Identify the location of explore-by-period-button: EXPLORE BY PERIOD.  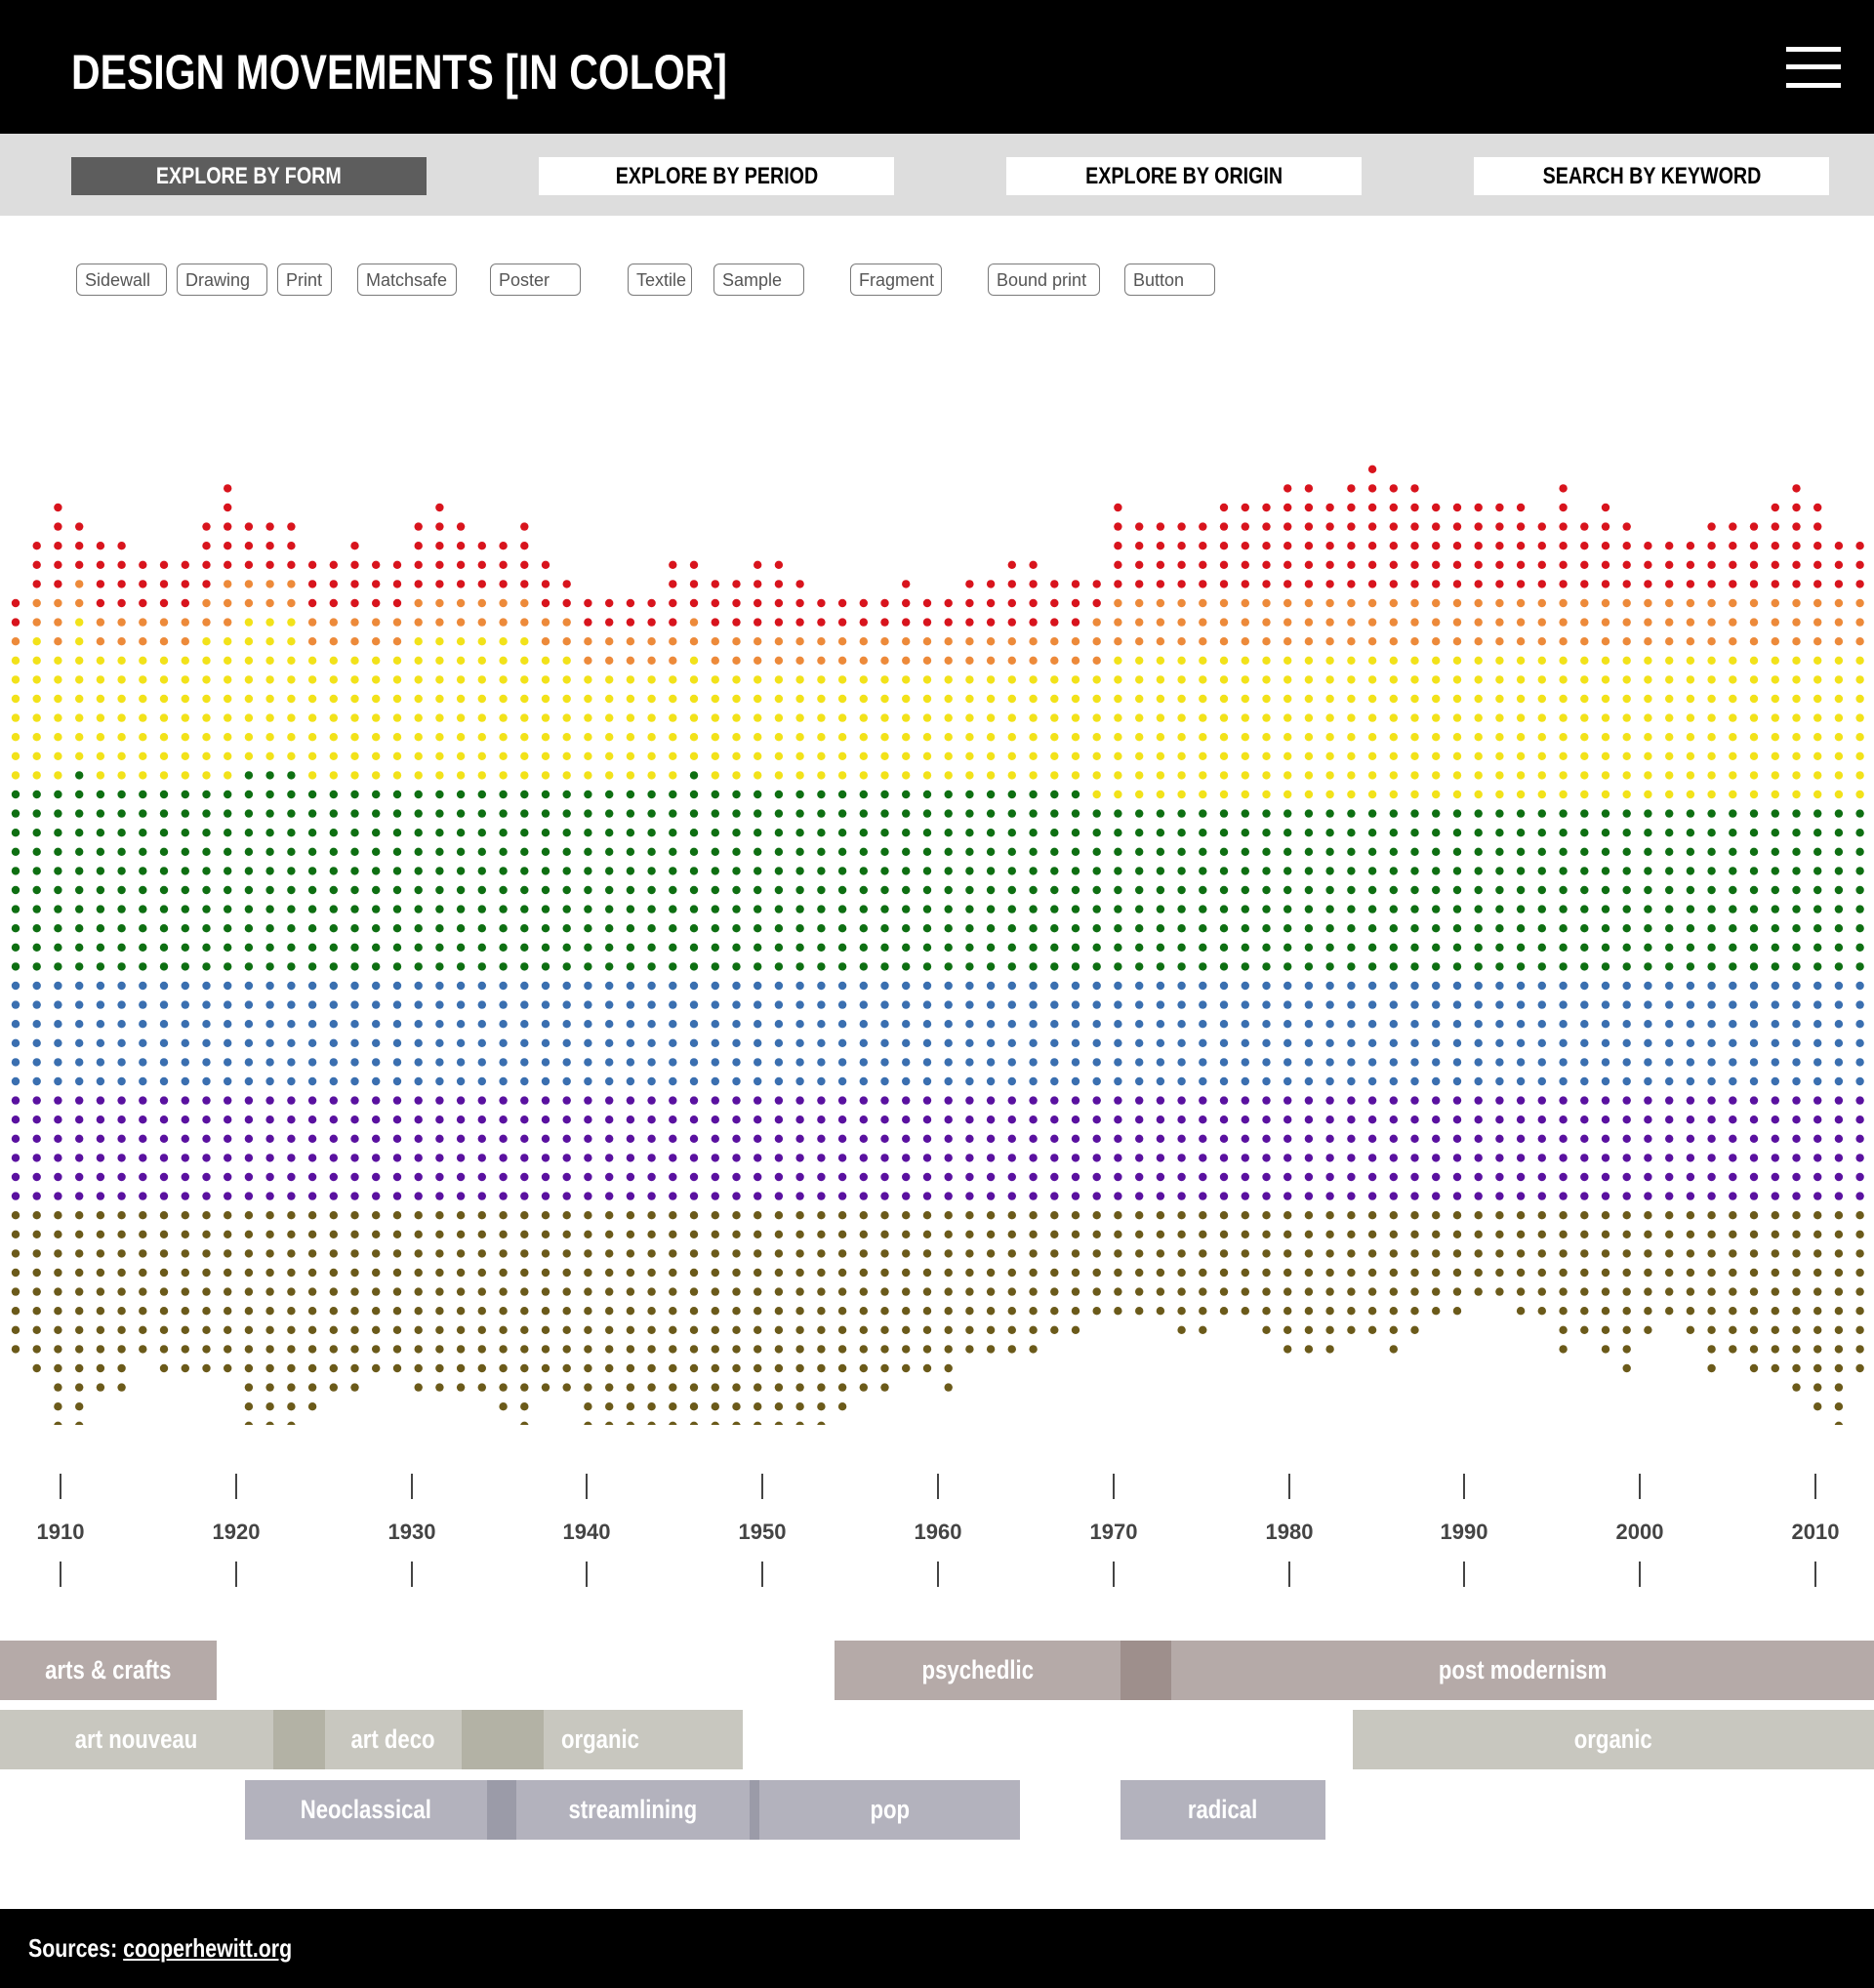
(716, 176).